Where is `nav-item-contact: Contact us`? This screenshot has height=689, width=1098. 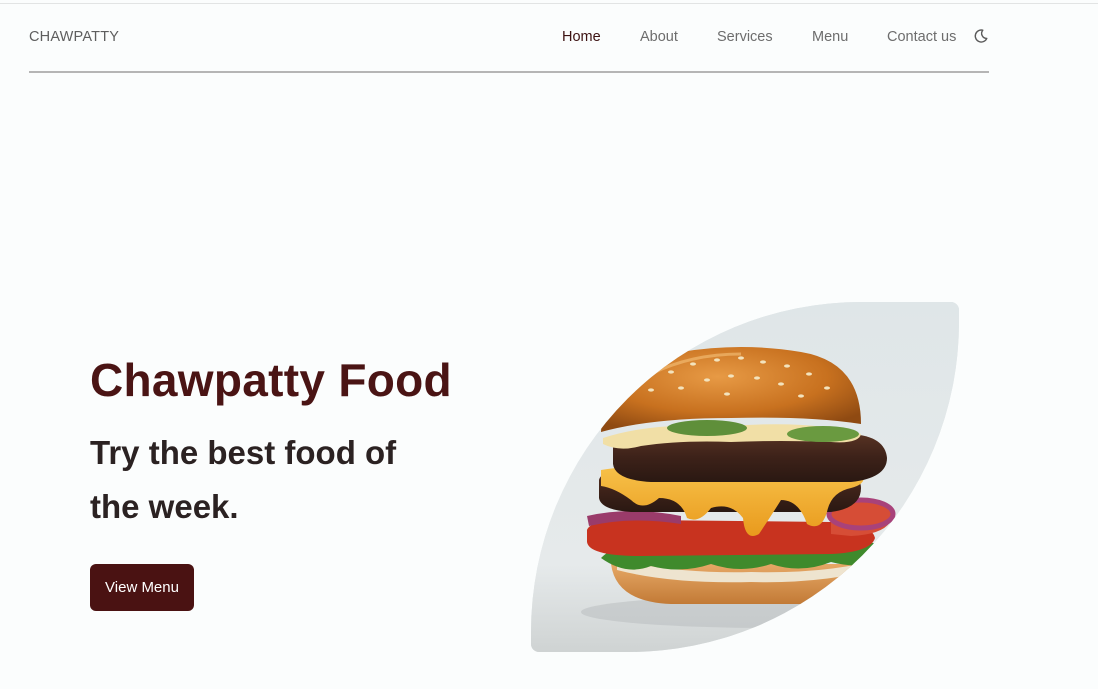 nav-item-contact: Contact us is located at coordinates (921, 37).